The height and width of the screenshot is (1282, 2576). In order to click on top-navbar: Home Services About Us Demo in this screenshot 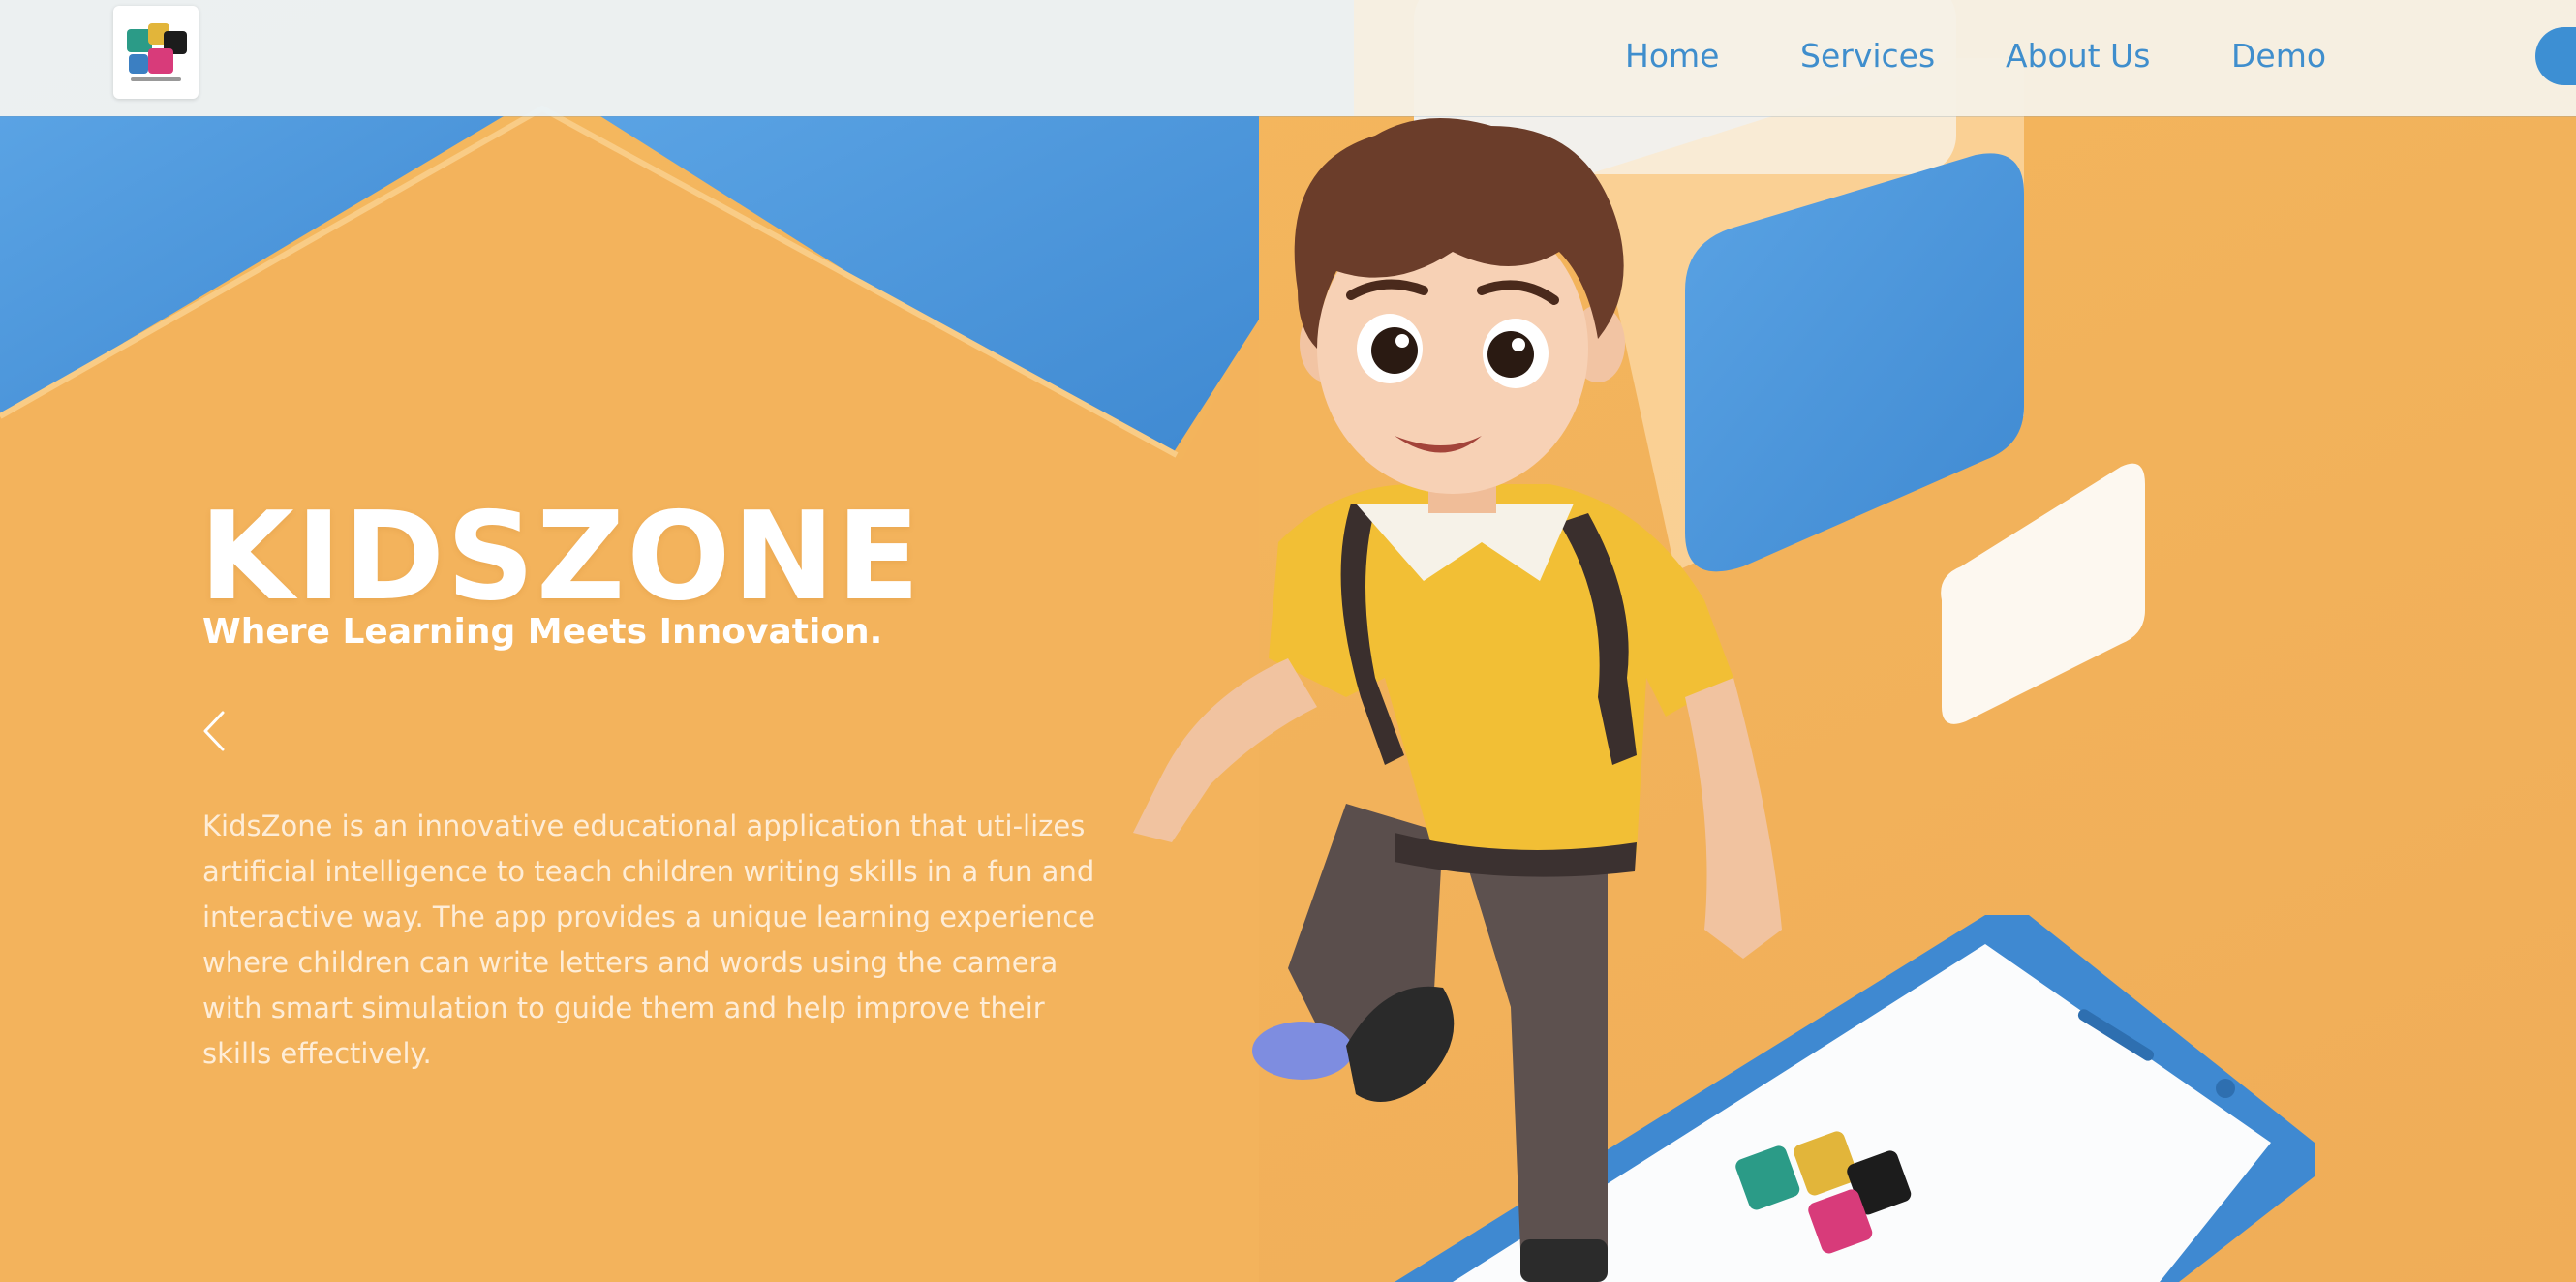, I will do `click(1288, 58)`.